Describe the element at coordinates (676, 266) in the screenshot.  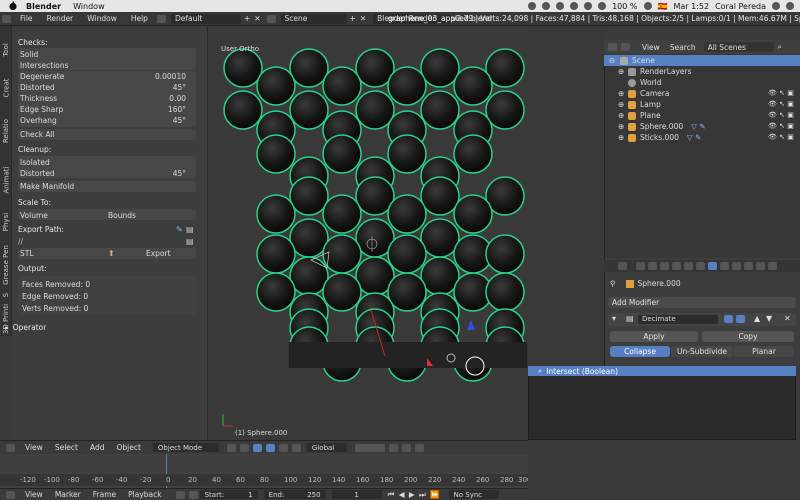
I see `world-tab-icon` at that location.